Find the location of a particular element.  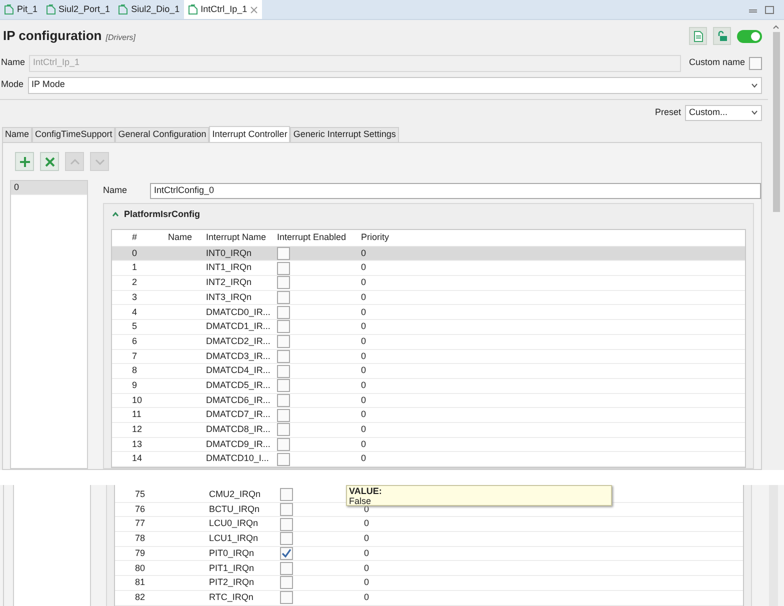

delete-icon is located at coordinates (49, 161).